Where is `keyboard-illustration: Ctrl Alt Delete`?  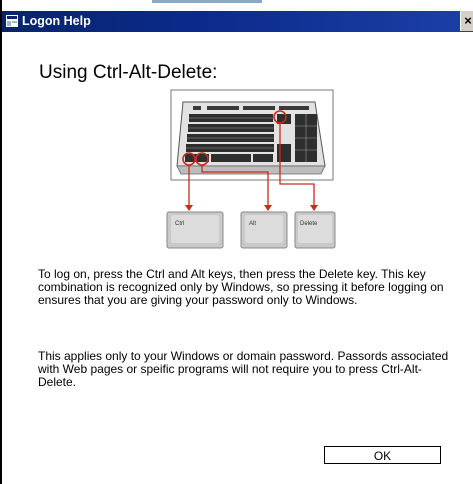
keyboard-illustration: Ctrl Alt Delete is located at coordinates (251, 169).